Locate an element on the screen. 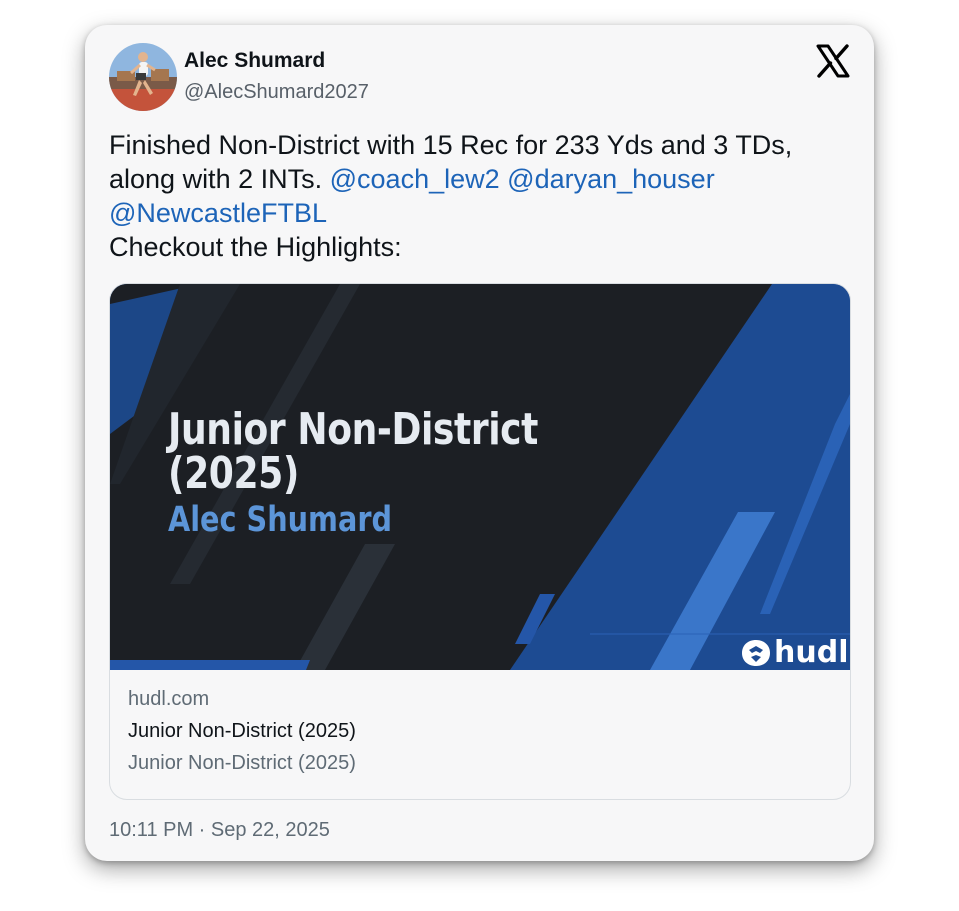  avatar is located at coordinates (143, 77).